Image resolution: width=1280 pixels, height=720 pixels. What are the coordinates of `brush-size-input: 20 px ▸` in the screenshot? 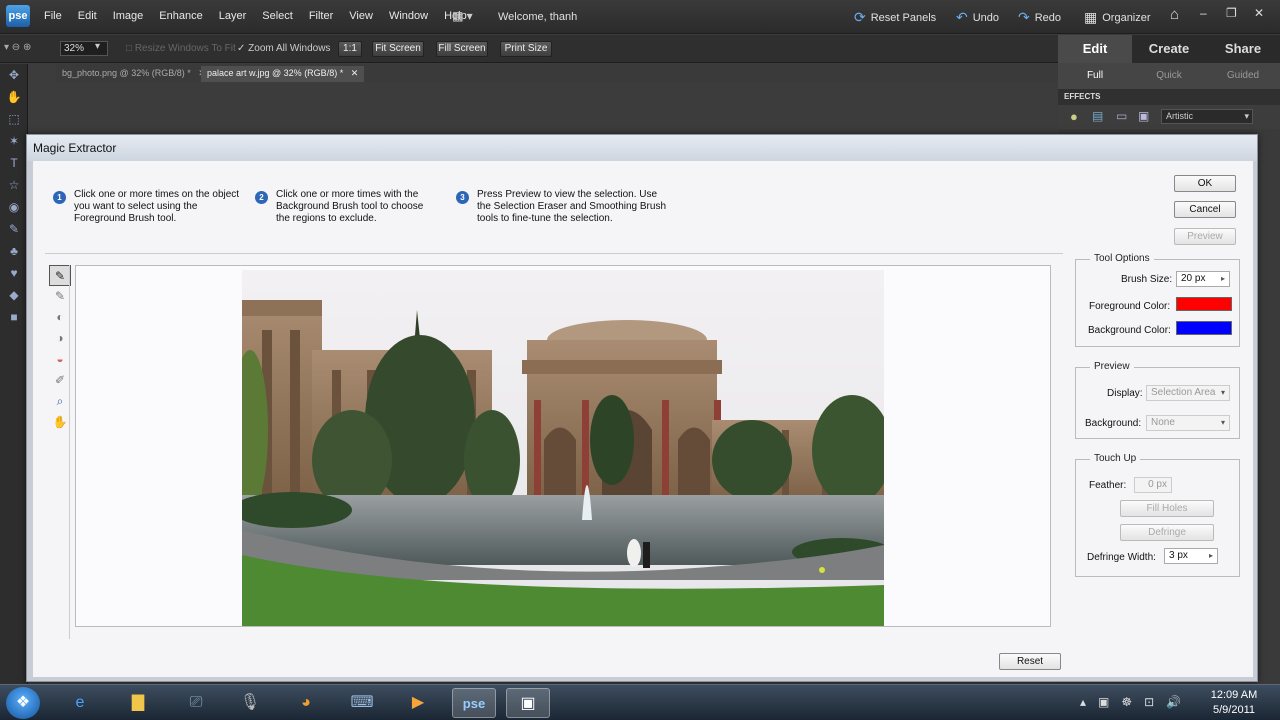 It's located at (1203, 279).